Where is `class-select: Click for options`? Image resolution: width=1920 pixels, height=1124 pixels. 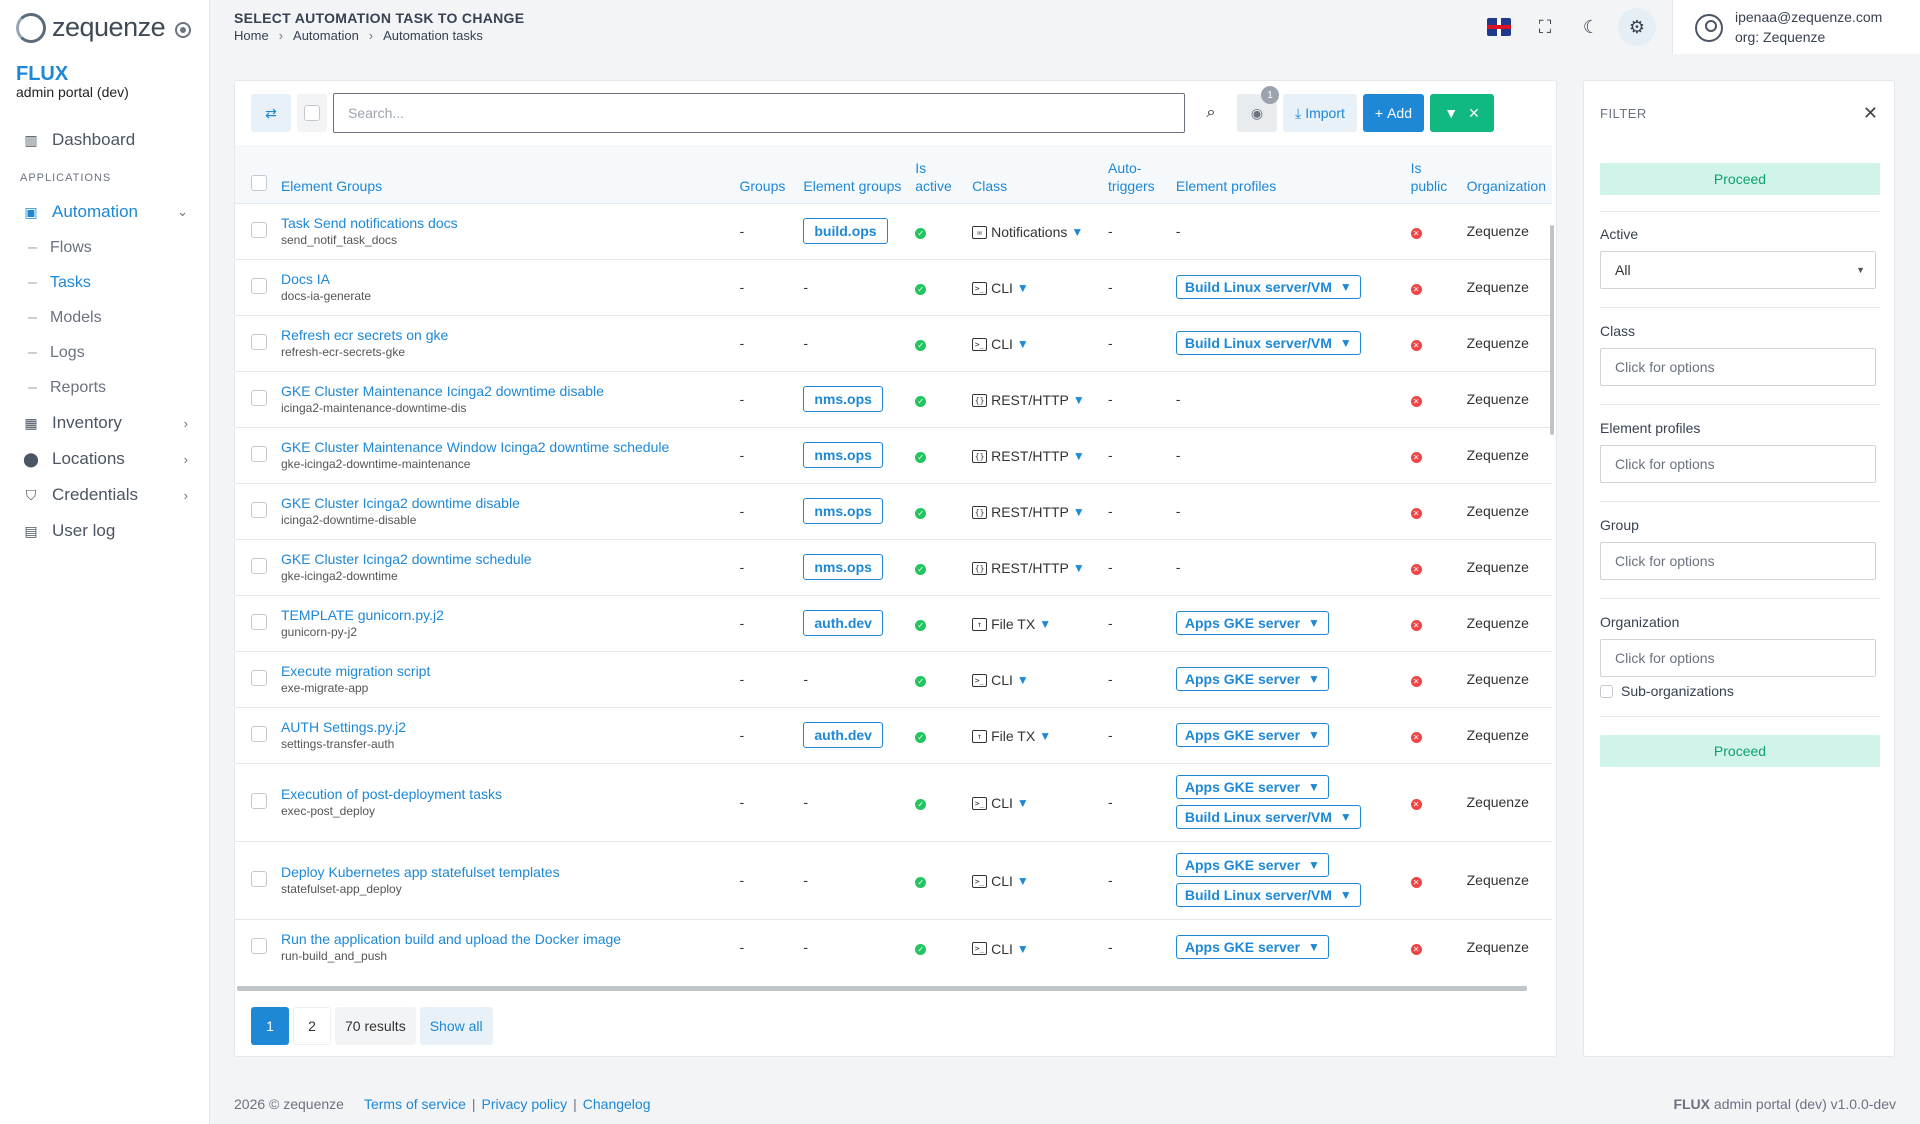 class-select: Click for options is located at coordinates (1738, 367).